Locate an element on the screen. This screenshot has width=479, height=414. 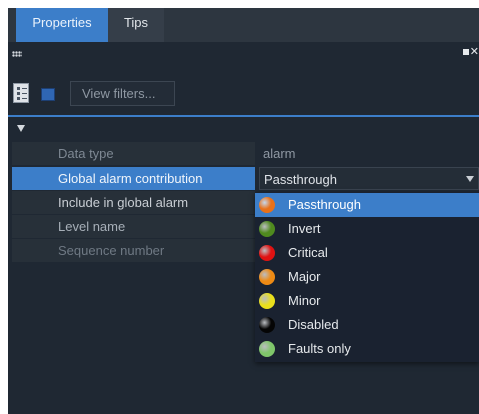
collapse-arrow-icon is located at coordinates (21, 128).